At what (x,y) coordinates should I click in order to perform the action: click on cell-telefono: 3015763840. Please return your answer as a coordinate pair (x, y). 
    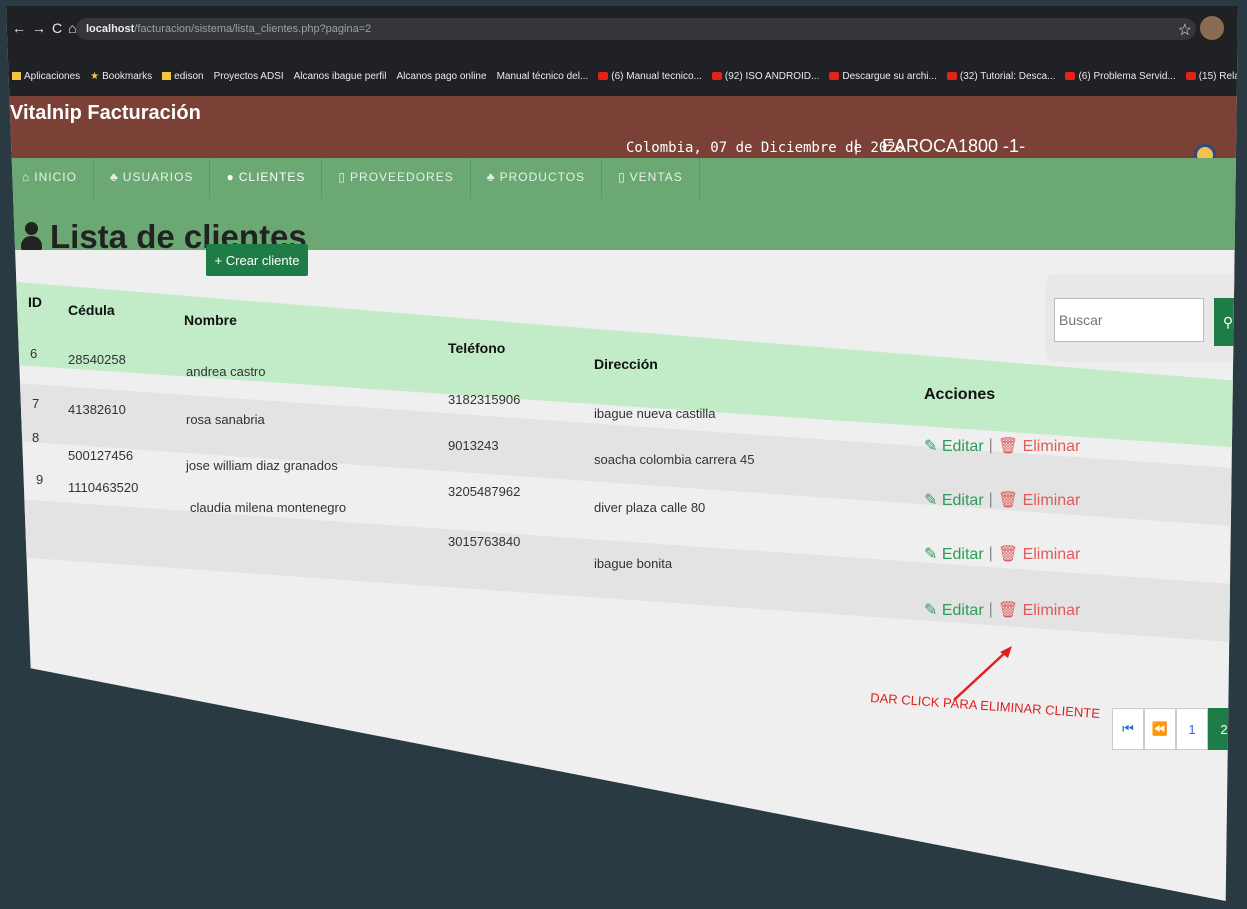
    Looking at the image, I should click on (484, 541).